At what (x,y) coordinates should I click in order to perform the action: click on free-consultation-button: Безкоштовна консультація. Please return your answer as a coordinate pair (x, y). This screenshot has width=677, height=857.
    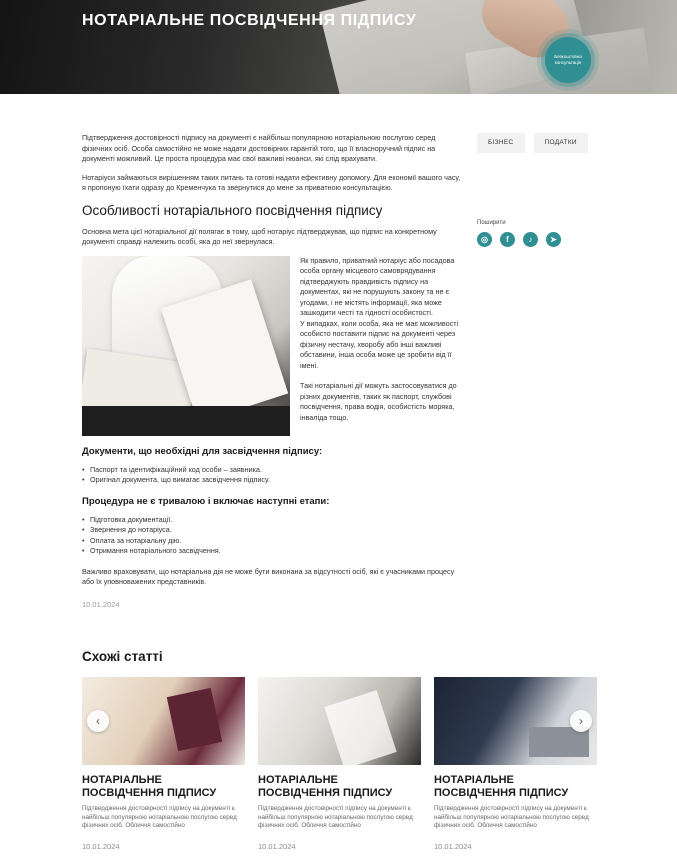
    Looking at the image, I should click on (568, 60).